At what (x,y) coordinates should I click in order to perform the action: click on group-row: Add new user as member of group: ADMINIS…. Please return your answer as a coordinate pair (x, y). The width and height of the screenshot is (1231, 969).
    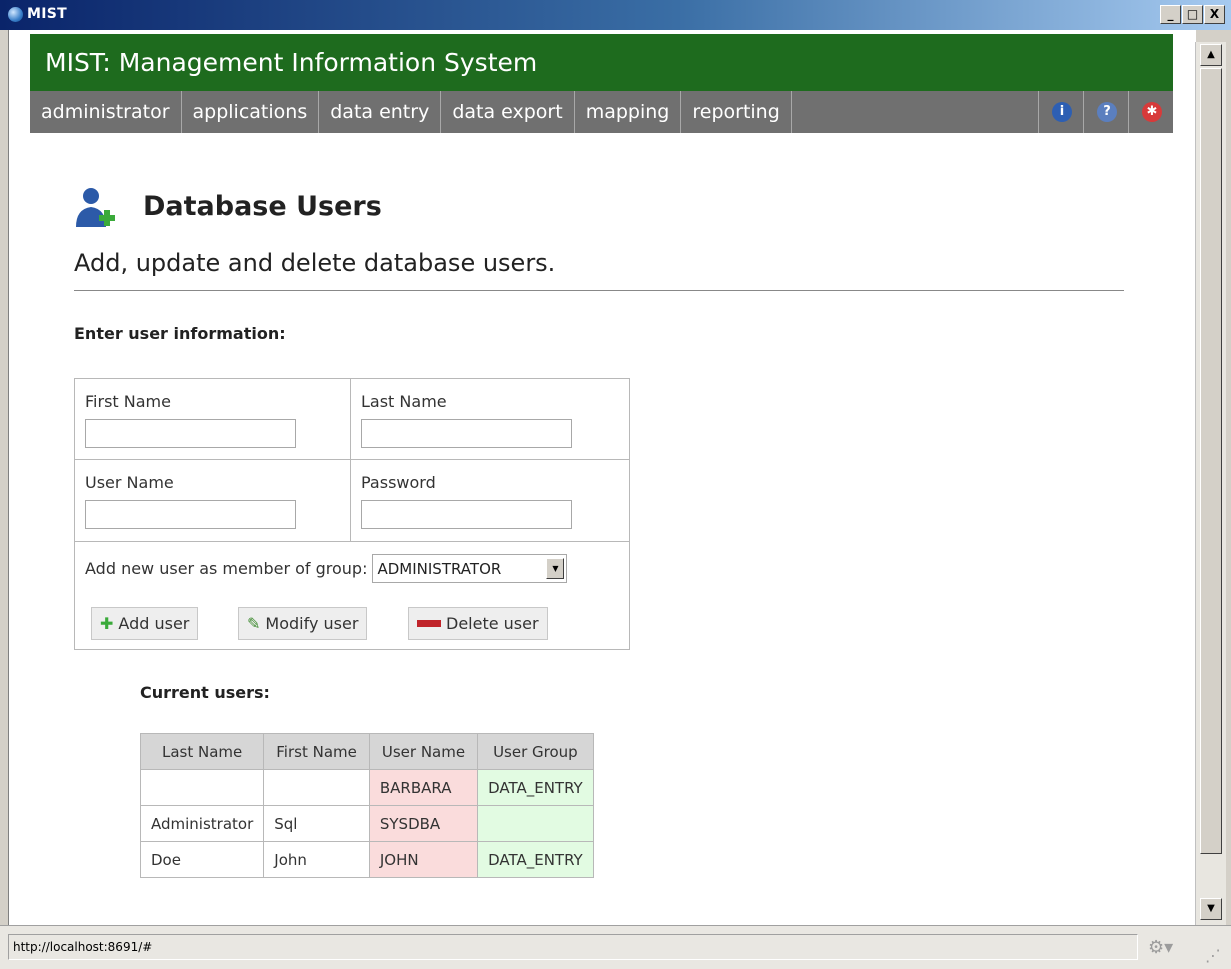
    Looking at the image, I should click on (326, 568).